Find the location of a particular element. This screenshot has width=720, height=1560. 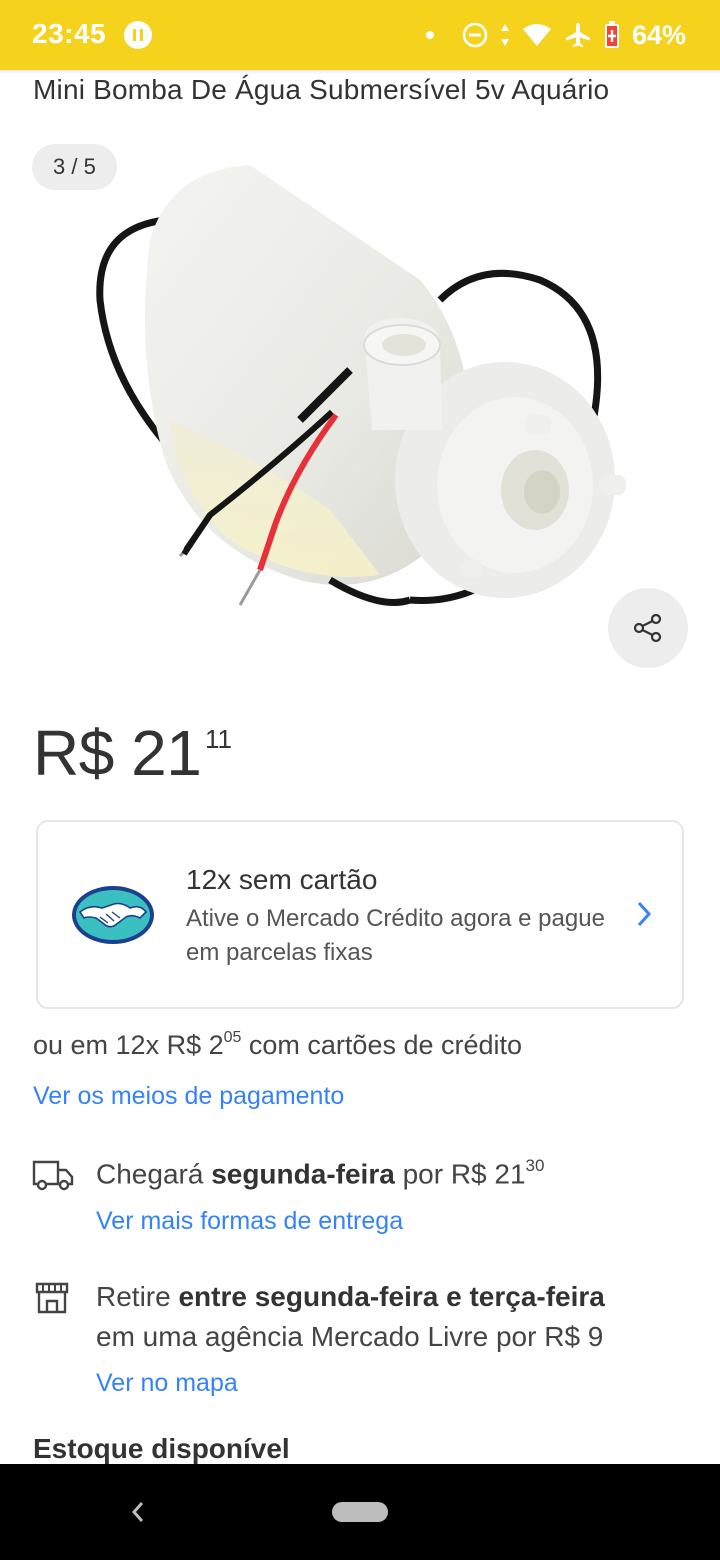

pickup-prefix: Retire is located at coordinates (137, 1296).